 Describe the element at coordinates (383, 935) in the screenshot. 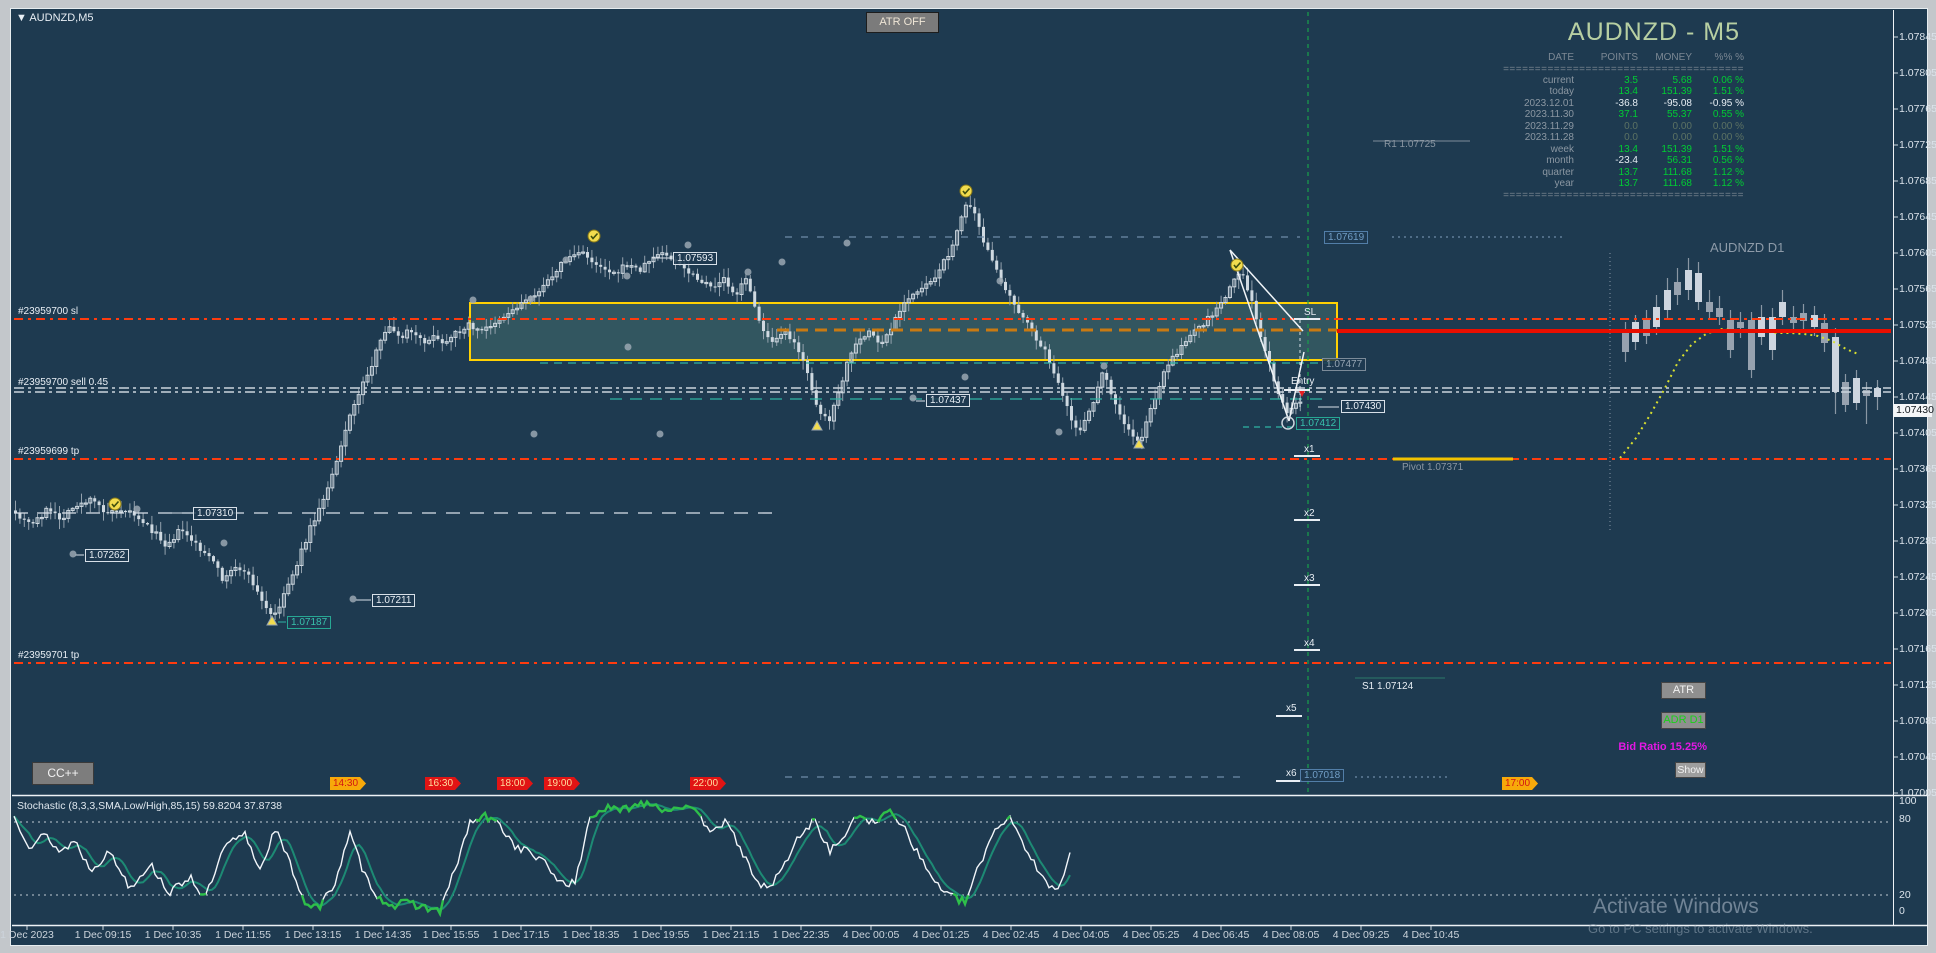

I see `time-axis-label: 1 Dec 14:35` at that location.